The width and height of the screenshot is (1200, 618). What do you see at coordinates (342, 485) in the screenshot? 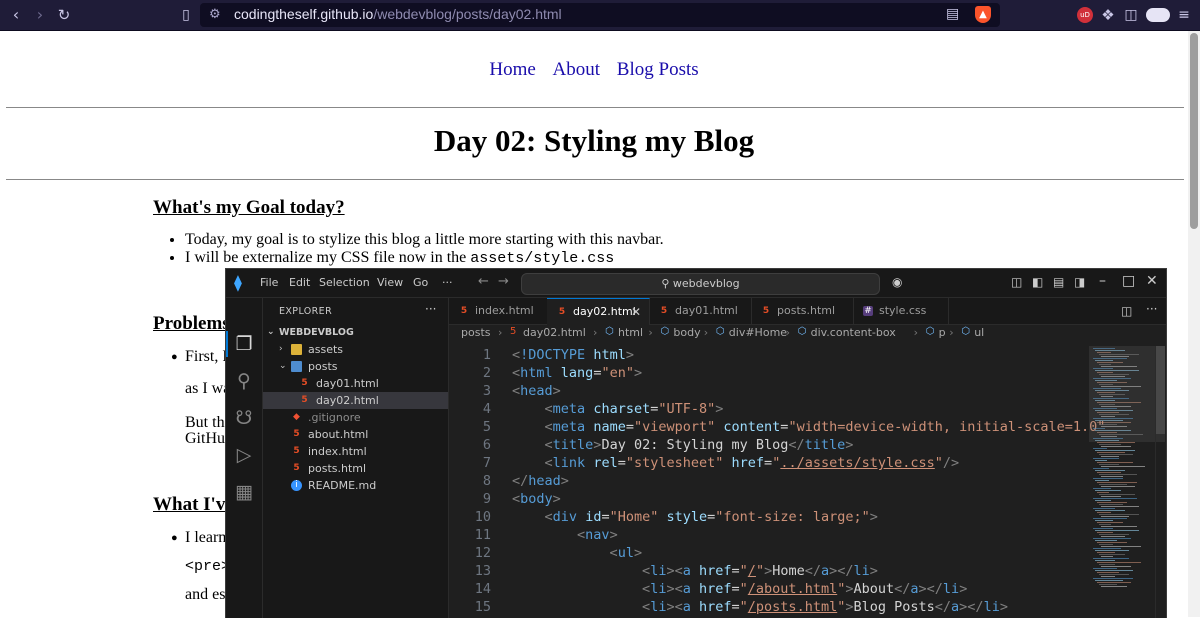
I see `tree-item-label: README.md` at bounding box center [342, 485].